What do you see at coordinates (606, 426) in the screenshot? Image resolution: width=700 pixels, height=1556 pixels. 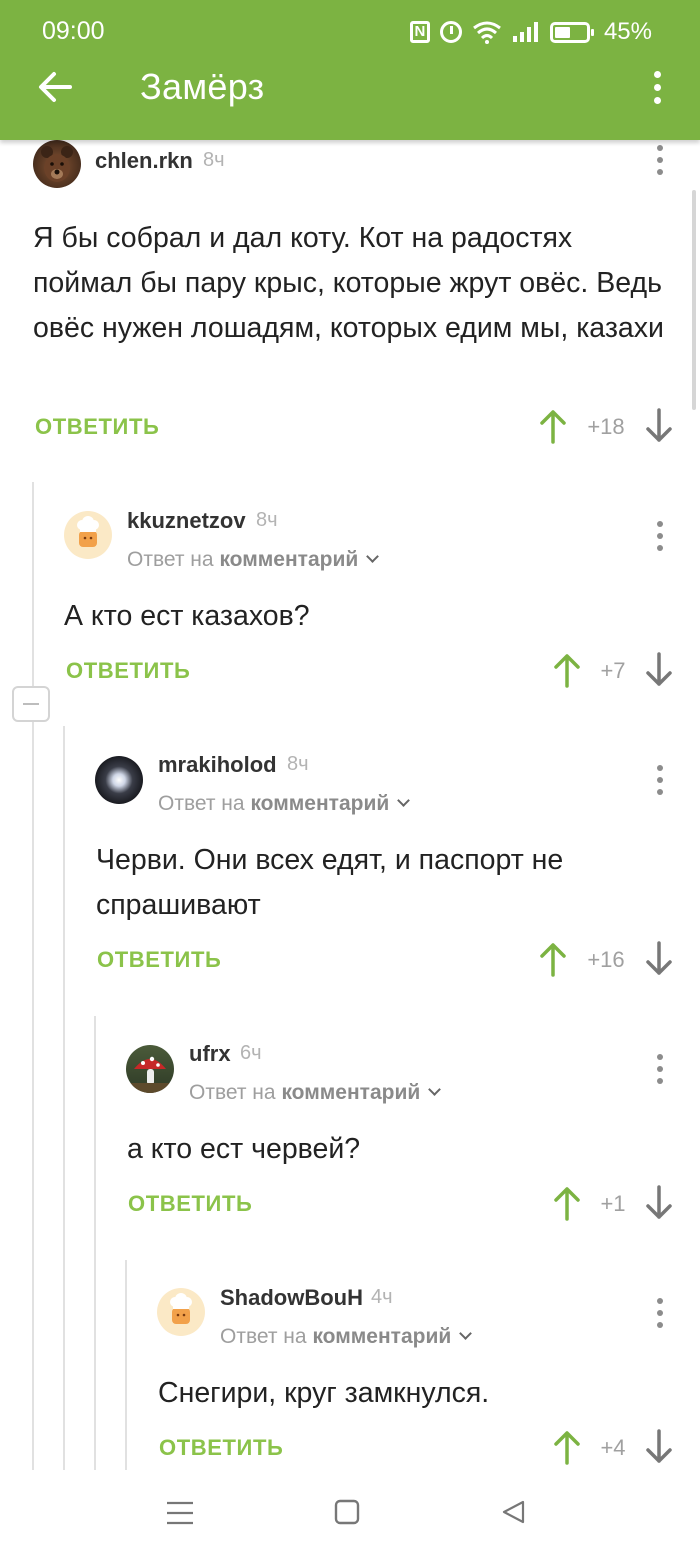 I see `rating-count: +18` at bounding box center [606, 426].